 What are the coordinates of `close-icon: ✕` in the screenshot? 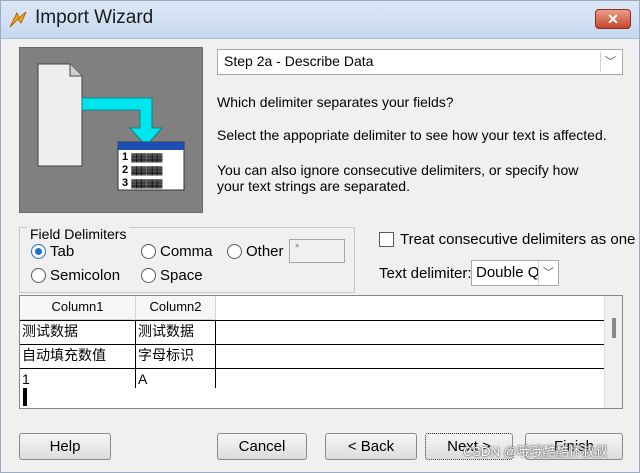 It's located at (613, 19).